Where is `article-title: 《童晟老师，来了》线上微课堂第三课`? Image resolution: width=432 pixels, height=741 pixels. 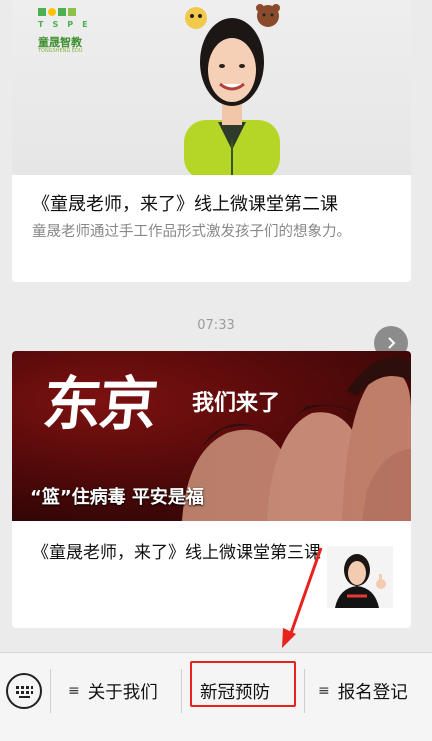 article-title: 《童晟老师，来了》线上微课堂第三课 is located at coordinates (177, 553).